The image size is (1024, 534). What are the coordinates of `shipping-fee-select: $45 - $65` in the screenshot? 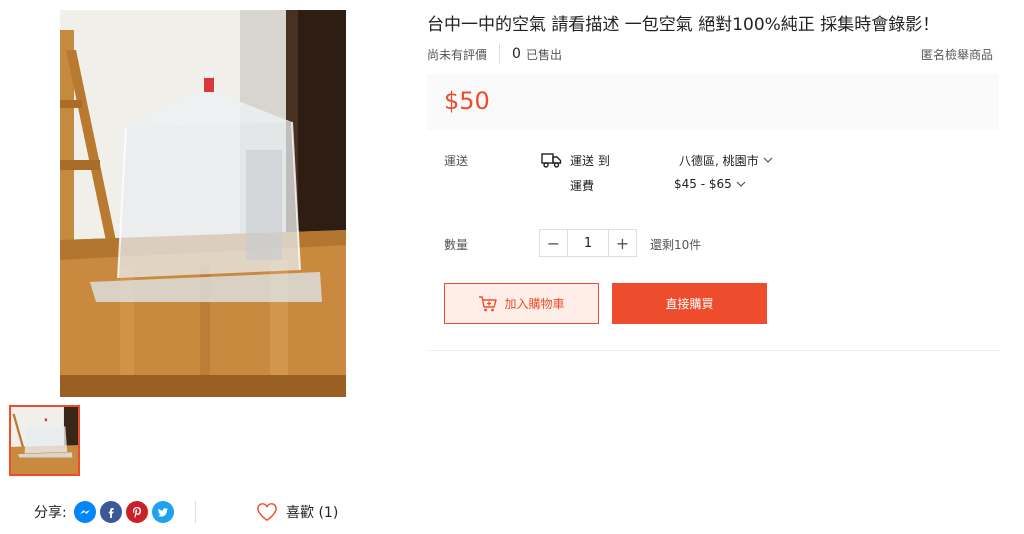 It's located at (710, 184).